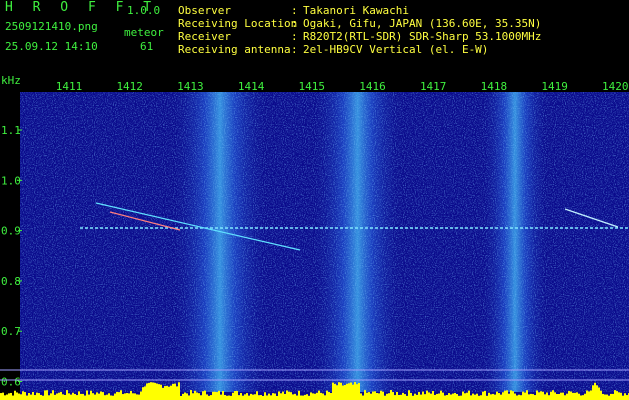 The image size is (629, 400). I want to click on x-tick-label: 1411, so click(69, 86).